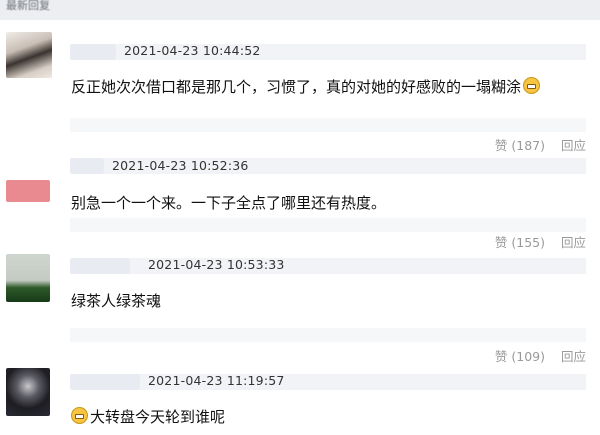  I want to click on comment-text: 别急一个一个来。一下子全点了哪里还有热度。, so click(229, 203).